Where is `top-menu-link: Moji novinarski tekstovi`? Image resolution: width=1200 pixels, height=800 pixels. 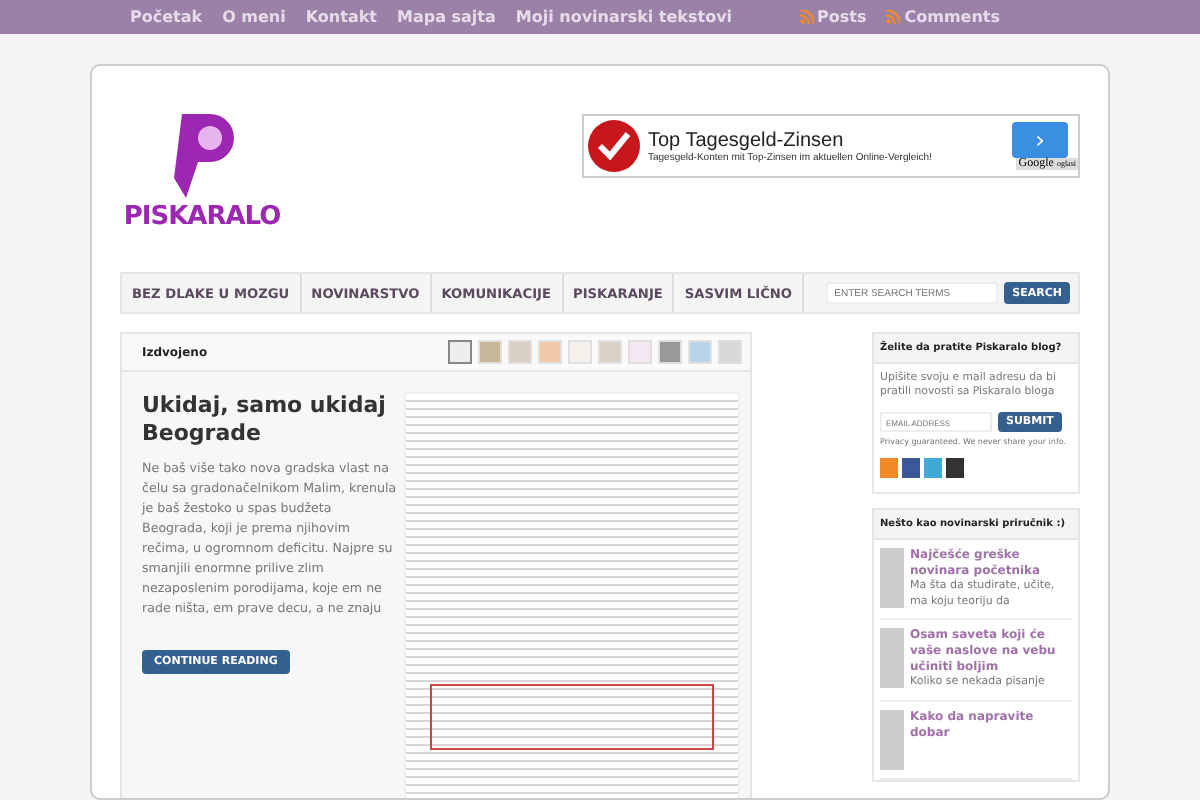
top-menu-link: Moji novinarski tekstovi is located at coordinates (624, 17).